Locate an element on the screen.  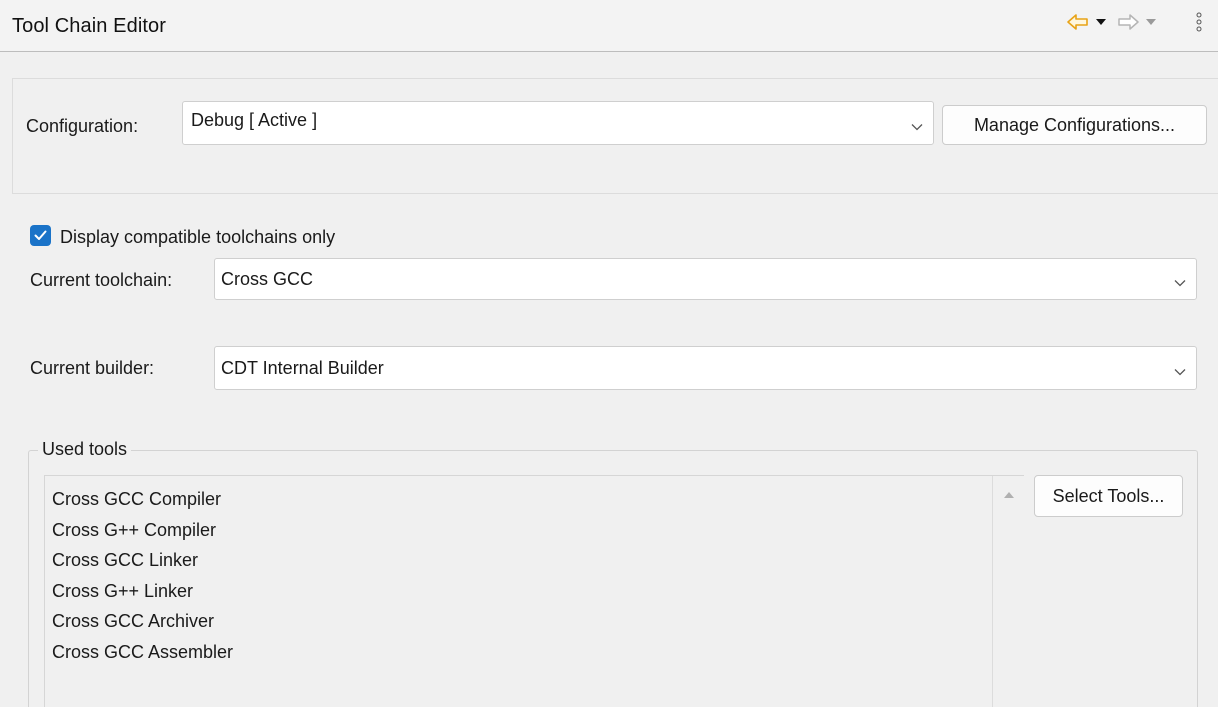
compatible-toolchains-checkbox is located at coordinates (40, 235).